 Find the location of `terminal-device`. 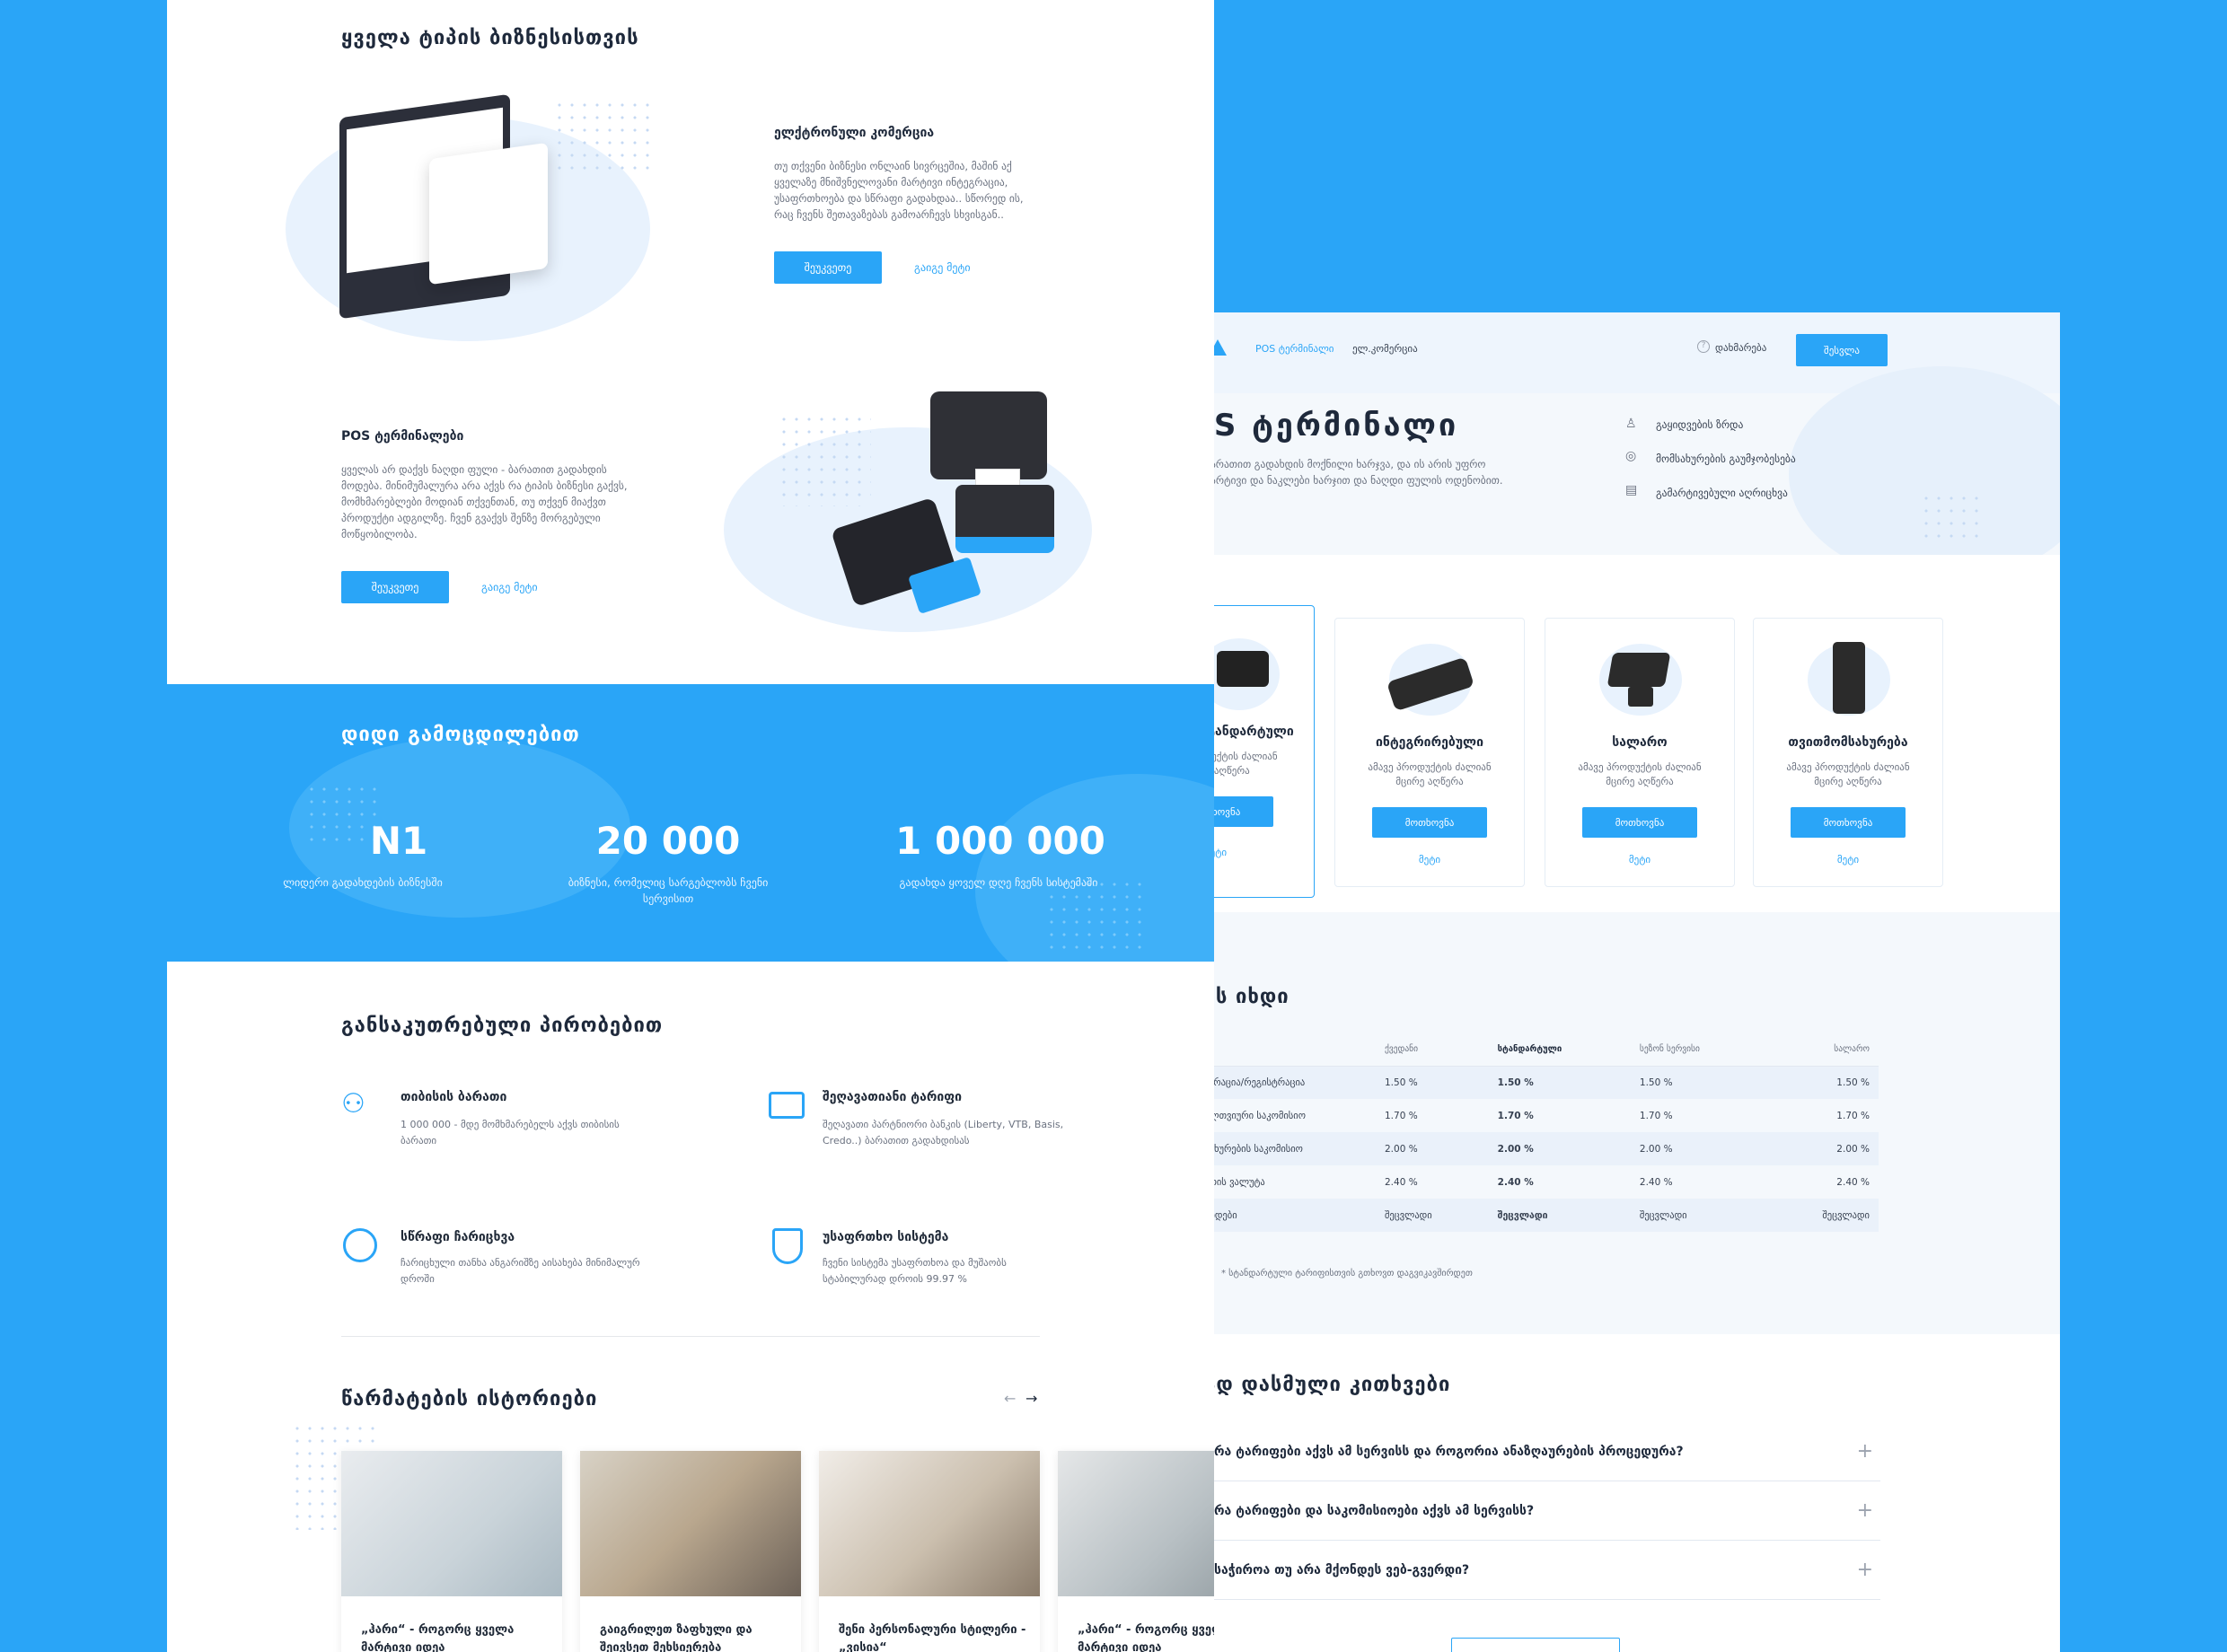

terminal-device is located at coordinates (1243, 669).